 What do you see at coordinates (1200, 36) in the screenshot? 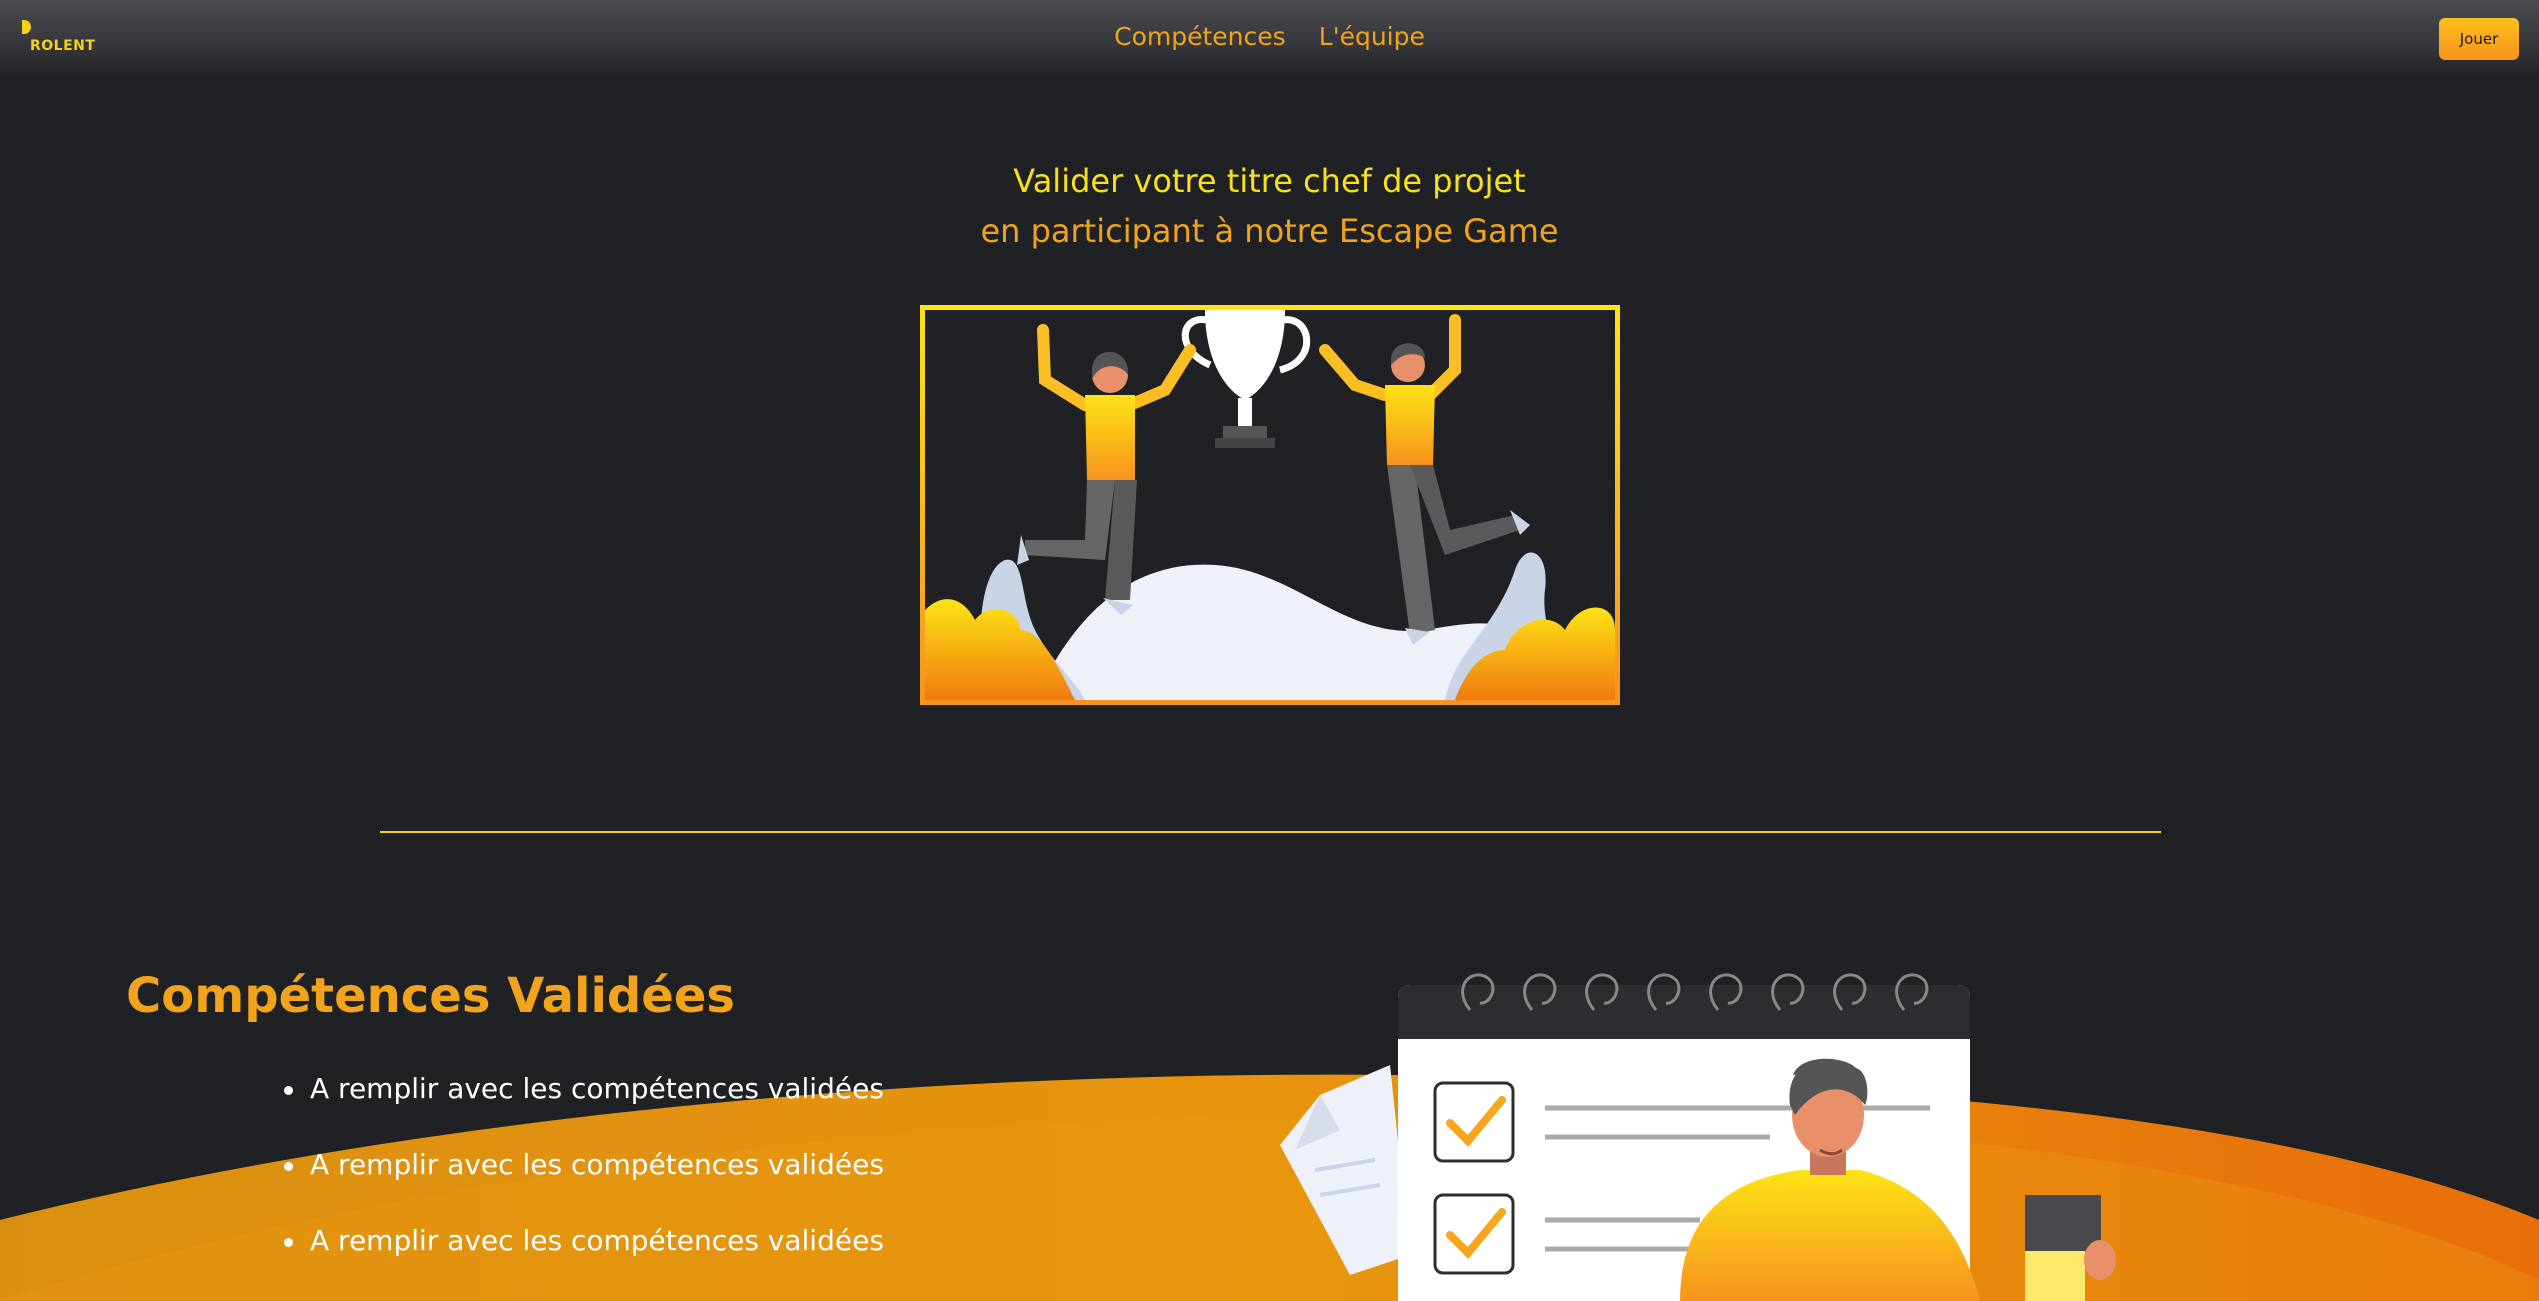
I see `nav-link-competences: Compétences` at bounding box center [1200, 36].